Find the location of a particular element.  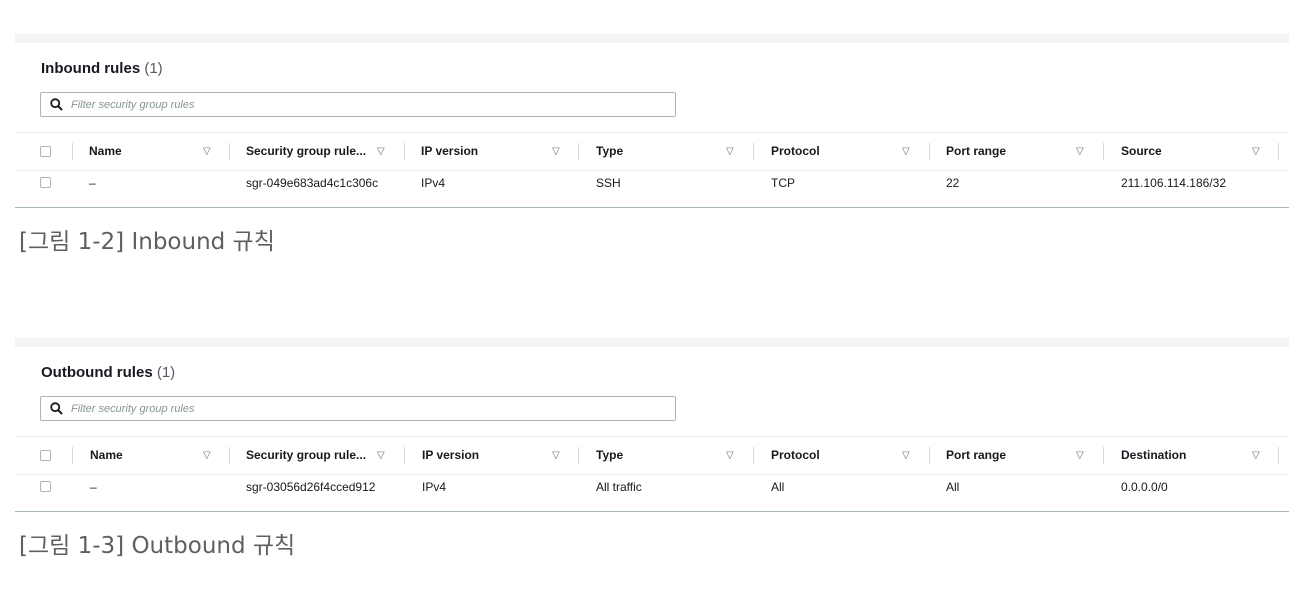

cell-type: SSH is located at coordinates (608, 183).